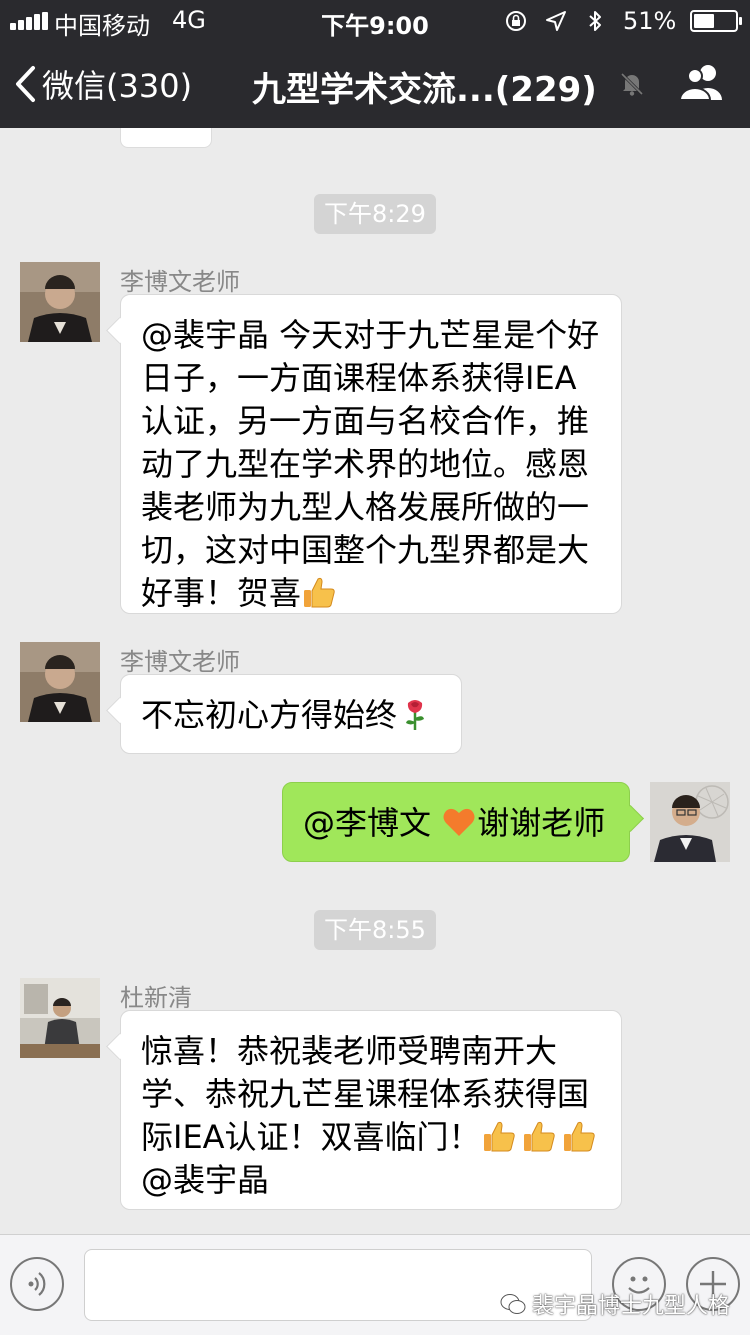 The height and width of the screenshot is (1335, 750). Describe the element at coordinates (541, 823) in the screenshot. I see `message-text: 谢谢老师` at that location.